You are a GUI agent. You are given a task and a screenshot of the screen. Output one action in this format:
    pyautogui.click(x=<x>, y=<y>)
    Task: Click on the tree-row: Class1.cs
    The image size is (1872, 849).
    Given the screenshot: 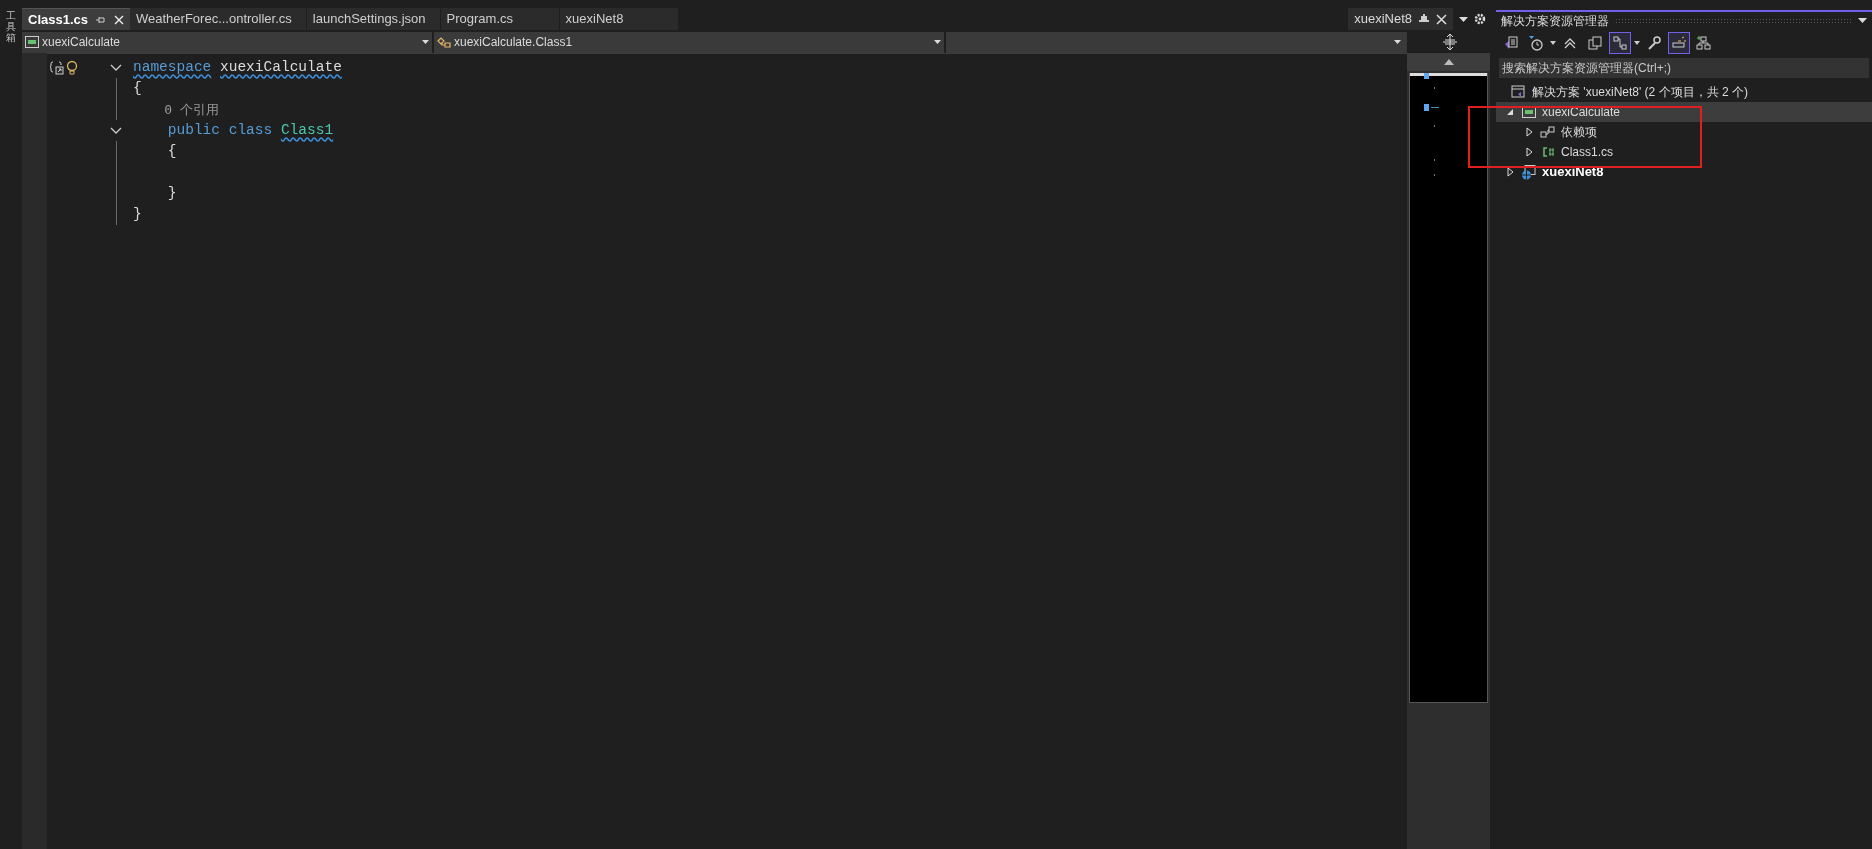 What is the action you would take?
    pyautogui.click(x=1684, y=152)
    